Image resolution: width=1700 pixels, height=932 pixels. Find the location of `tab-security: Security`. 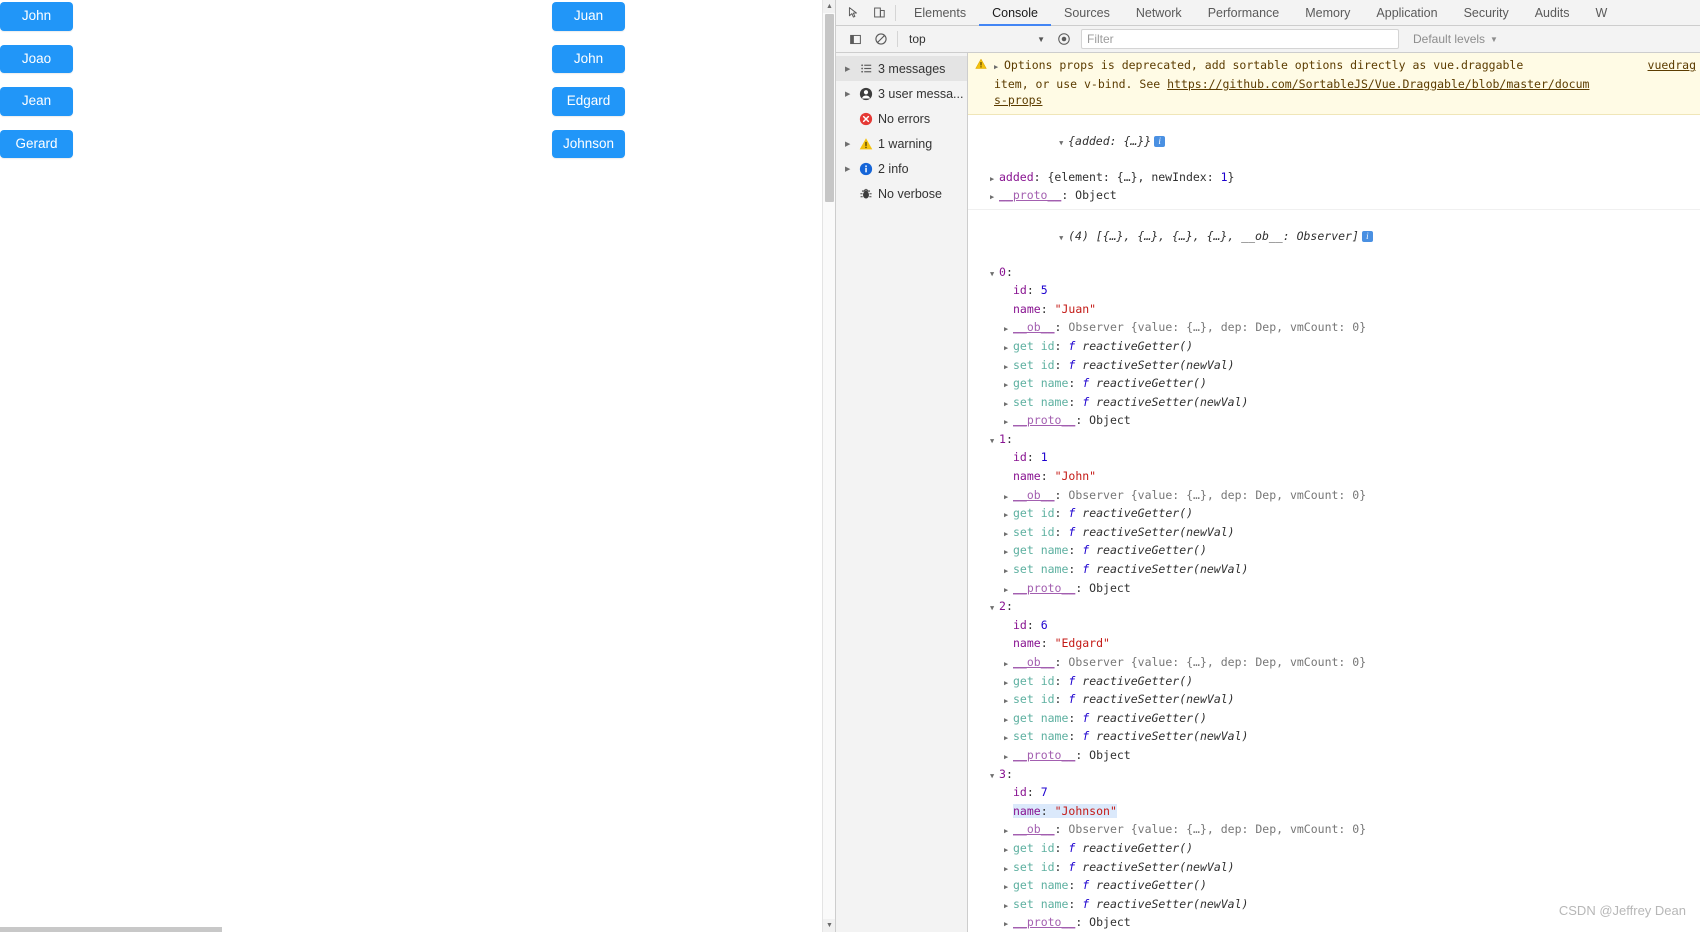

tab-security: Security is located at coordinates (1486, 13).